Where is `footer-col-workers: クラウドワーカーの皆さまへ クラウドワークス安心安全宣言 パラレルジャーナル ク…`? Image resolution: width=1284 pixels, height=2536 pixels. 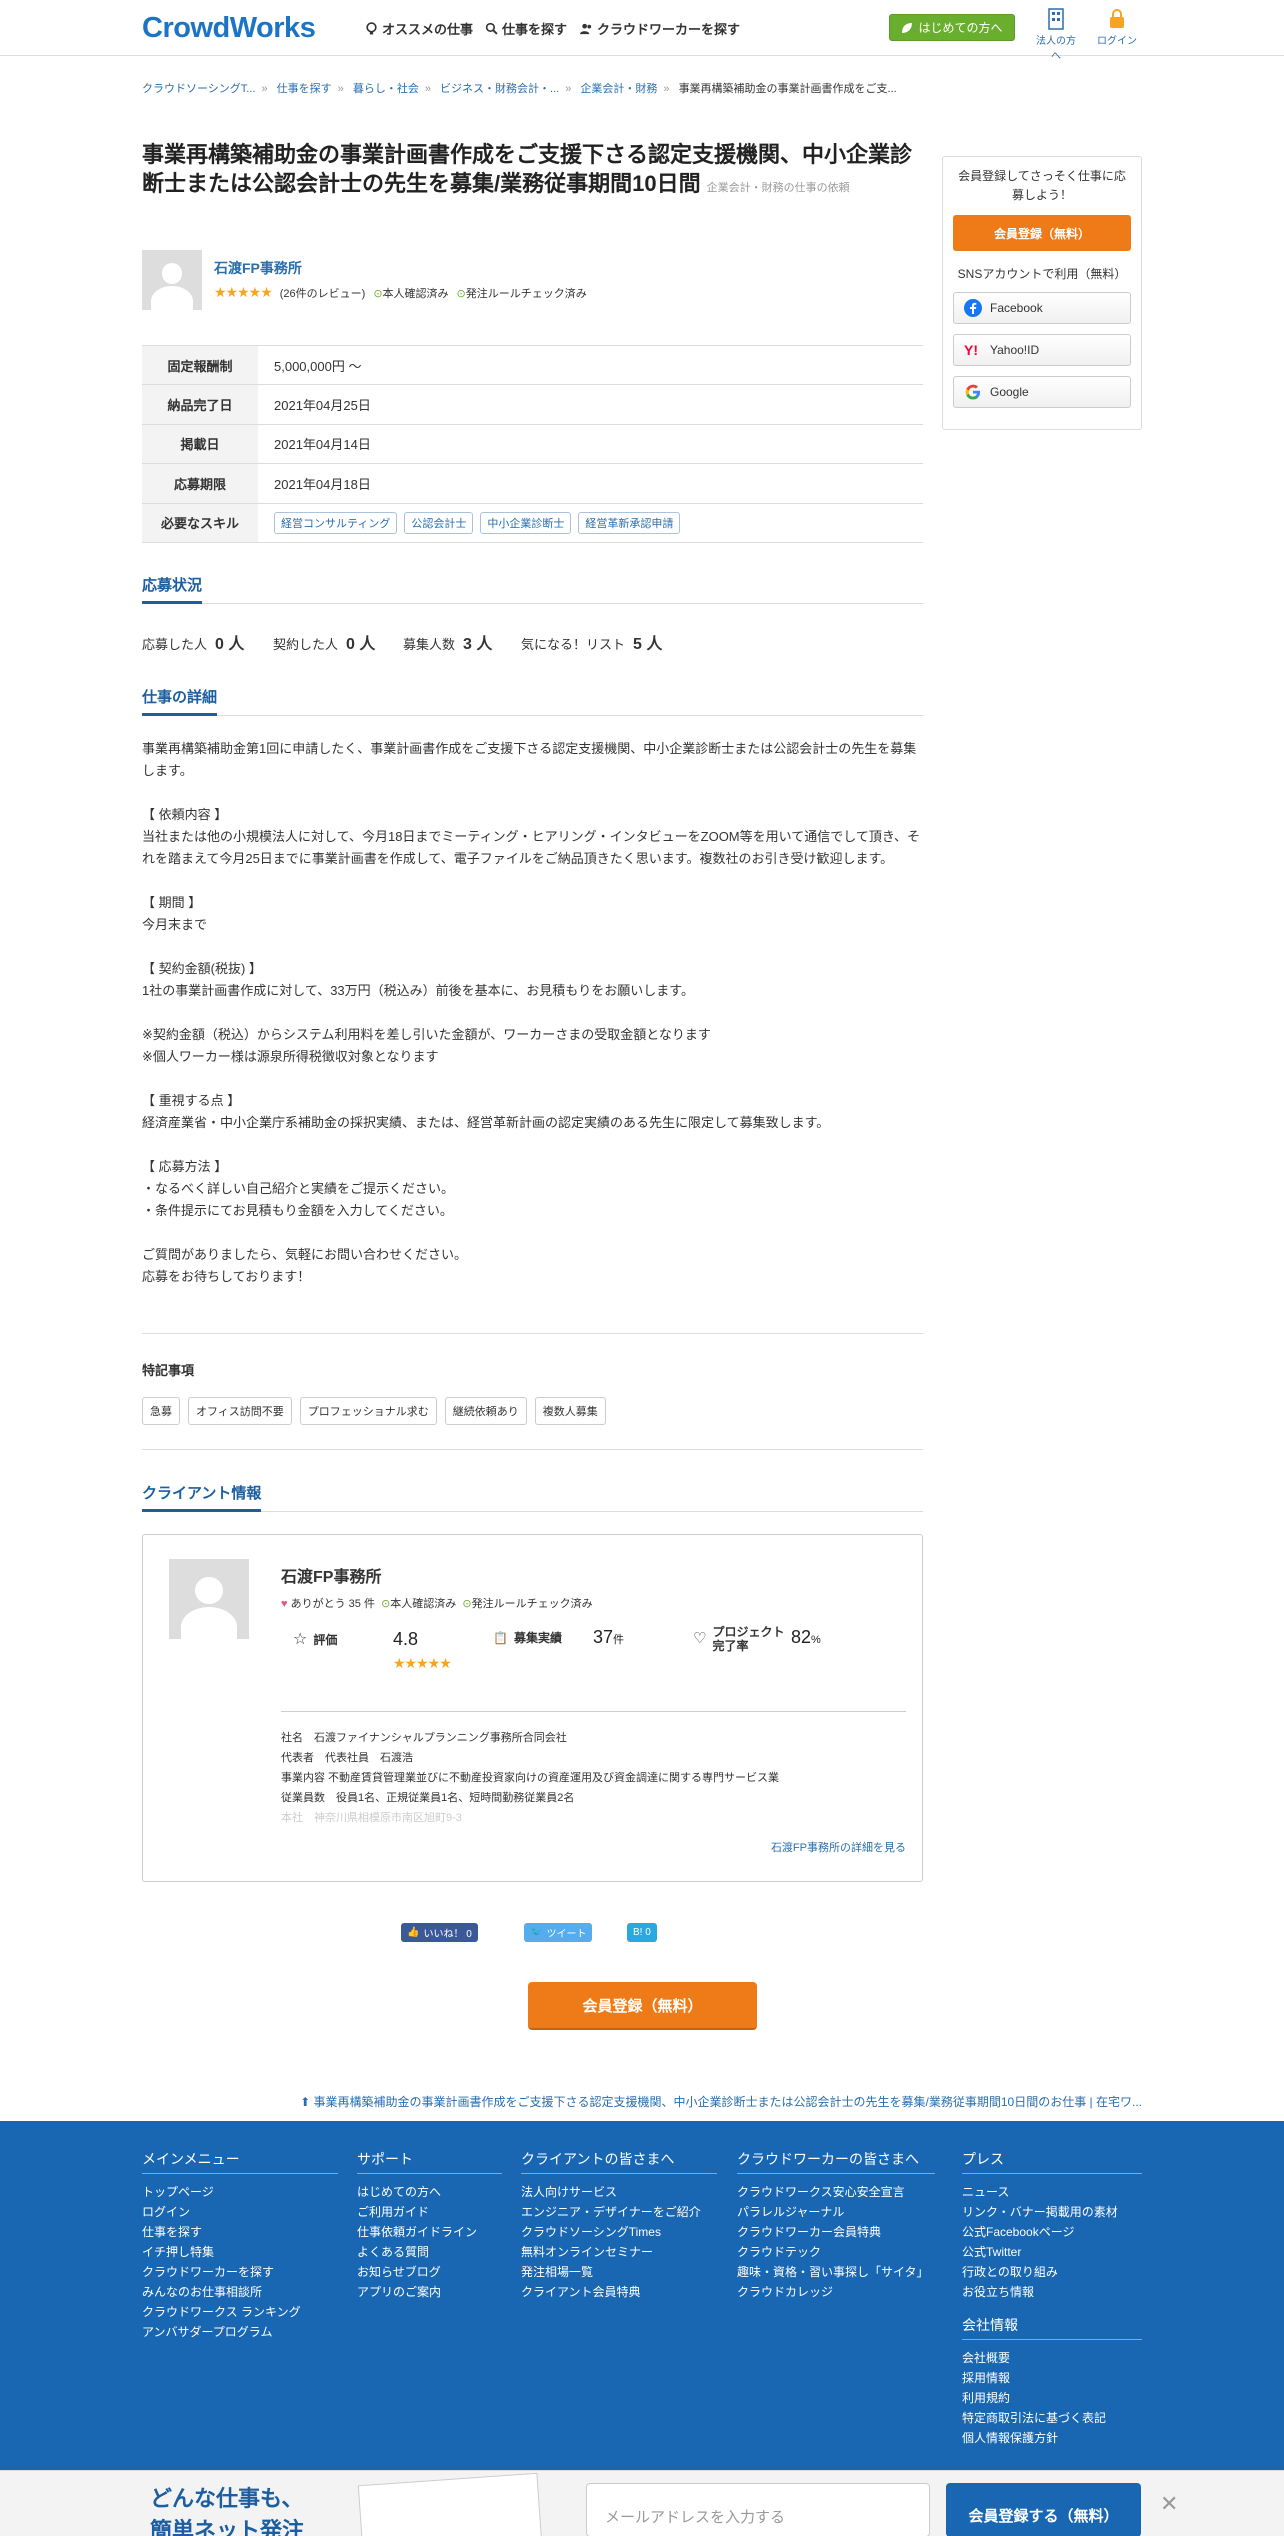 footer-col-workers: クラウドワーカーの皆さまへ クラウドワークス安心安全宣言 パラレルジャーナル ク… is located at coordinates (836, 2225).